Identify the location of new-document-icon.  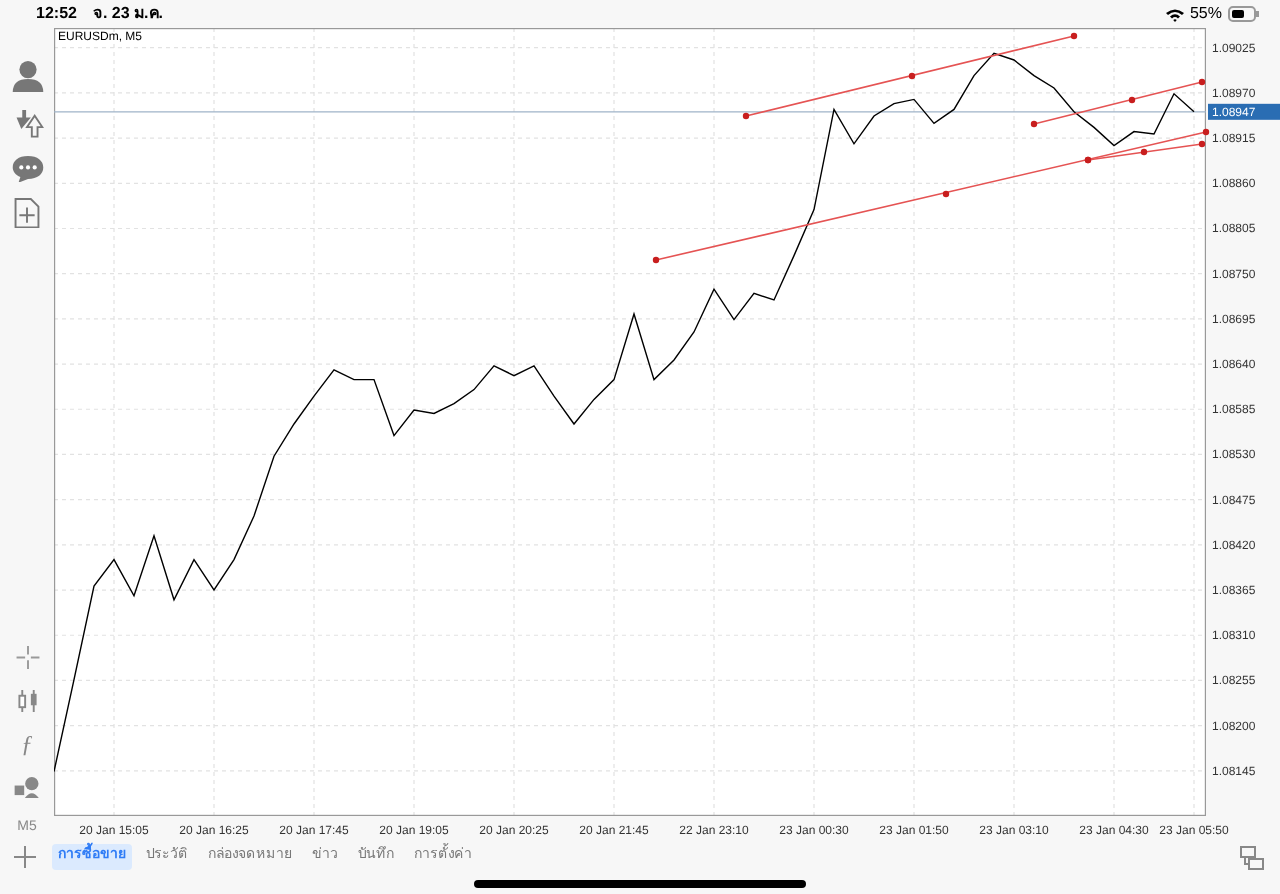
(27, 213).